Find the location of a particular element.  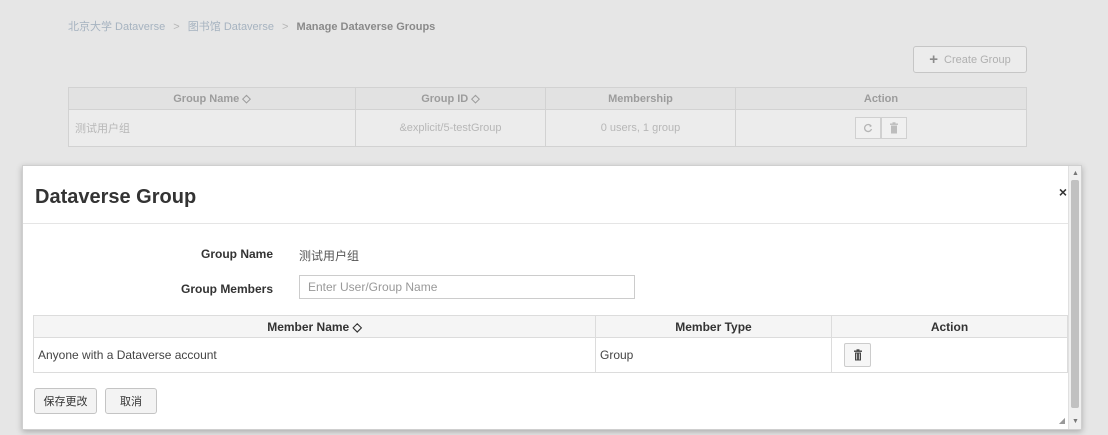

dialog-scrollbar: ▲ ▼ is located at coordinates (1074, 297).